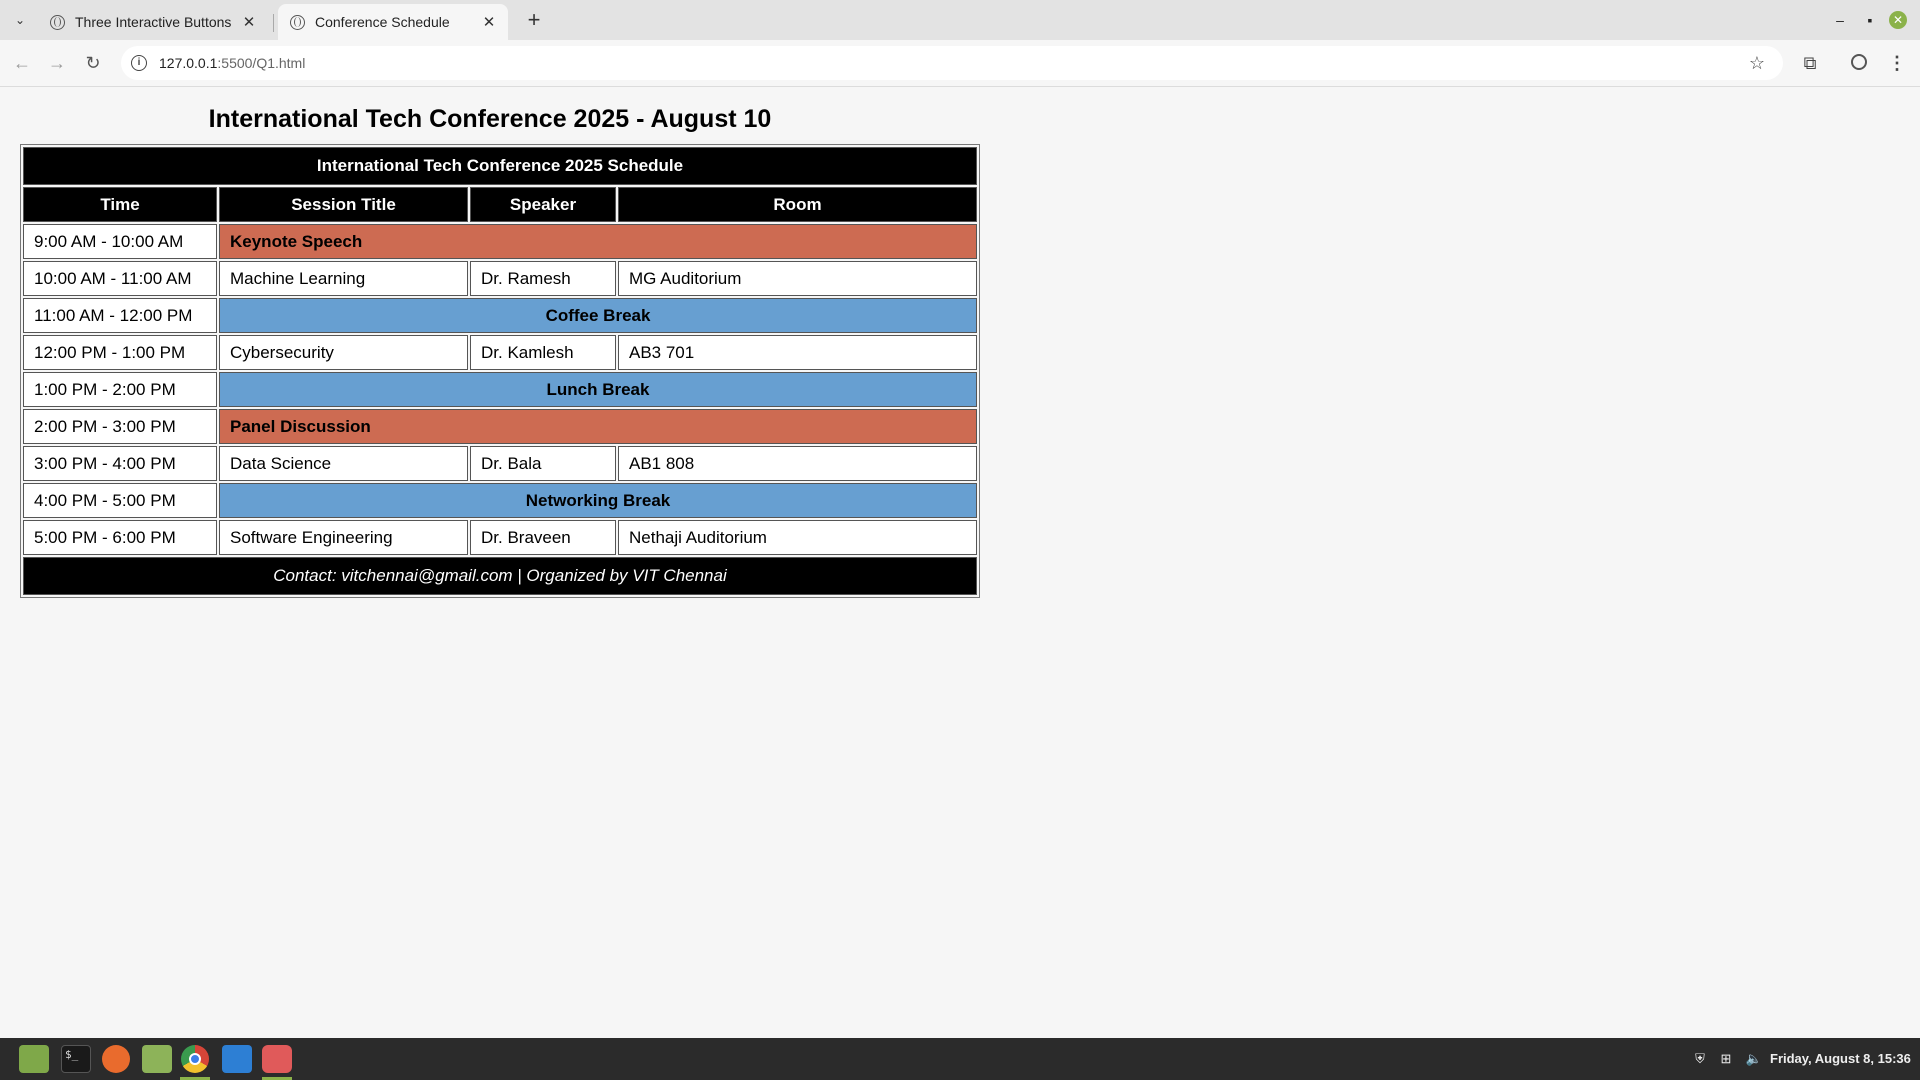 This screenshot has width=1920, height=1080. Describe the element at coordinates (343, 352) in the screenshot. I see `session-cell: Cybersecurity` at that location.